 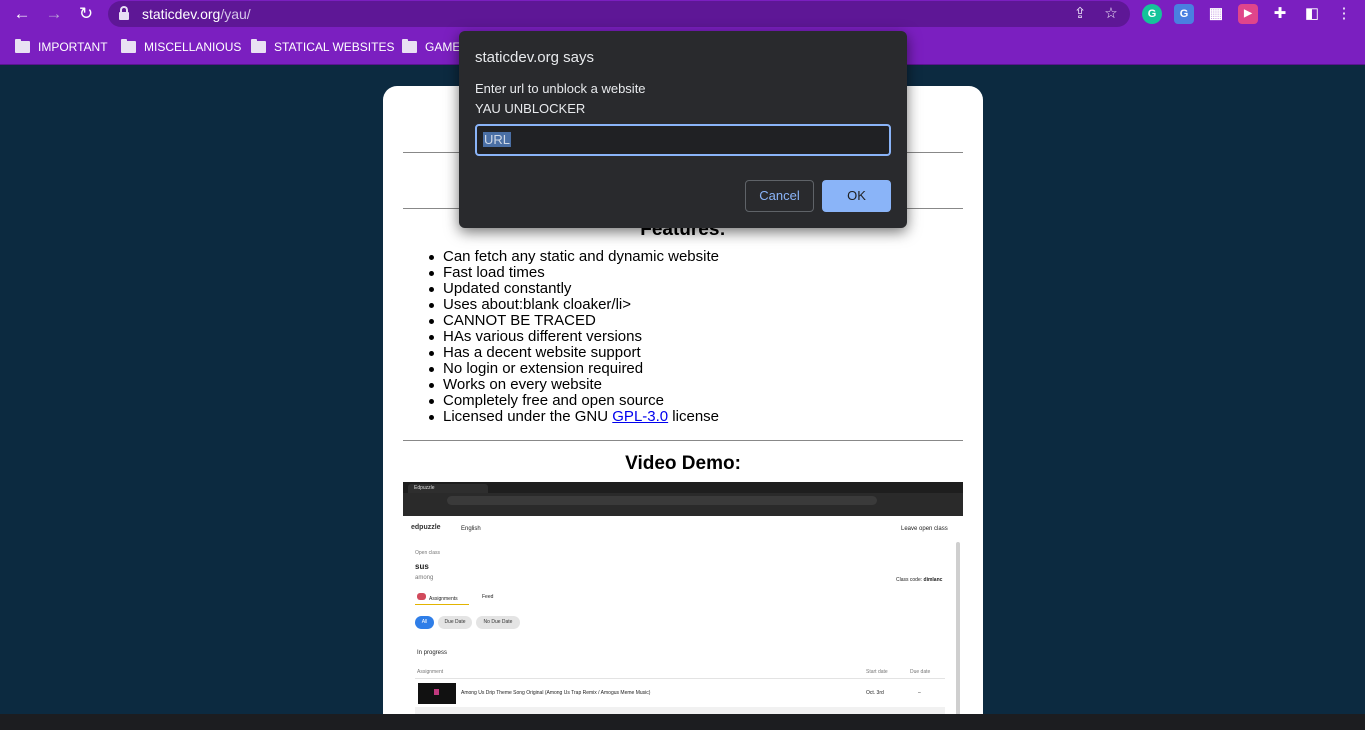 What do you see at coordinates (619, 14) in the screenshot?
I see `address-bar: staticdev.org/yau/ ⇪ ☆` at bounding box center [619, 14].